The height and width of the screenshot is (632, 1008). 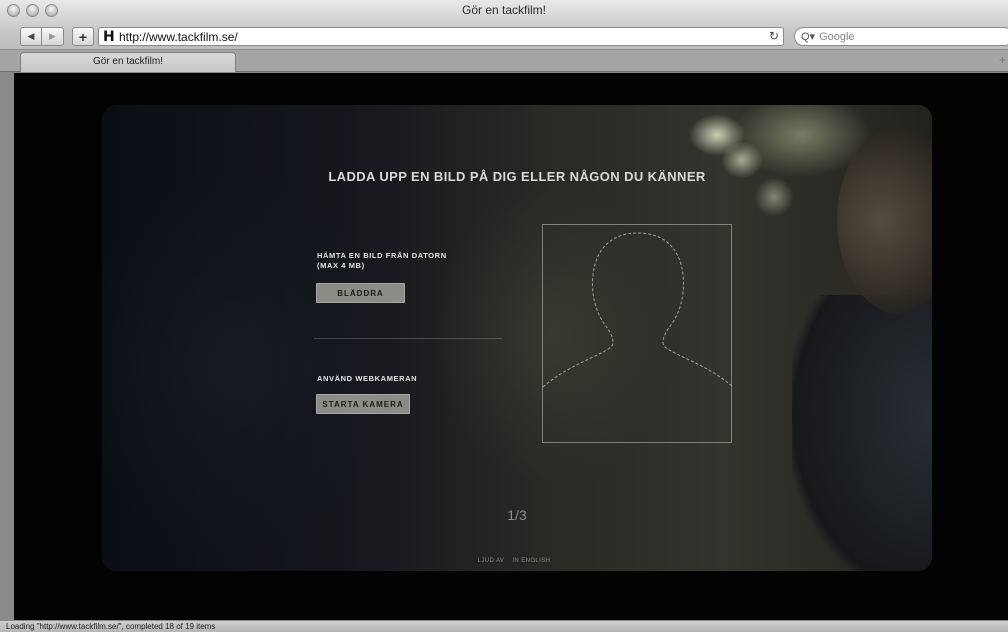 I want to click on footer-links: LJUD AV IN ENGLISH, so click(x=517, y=561).